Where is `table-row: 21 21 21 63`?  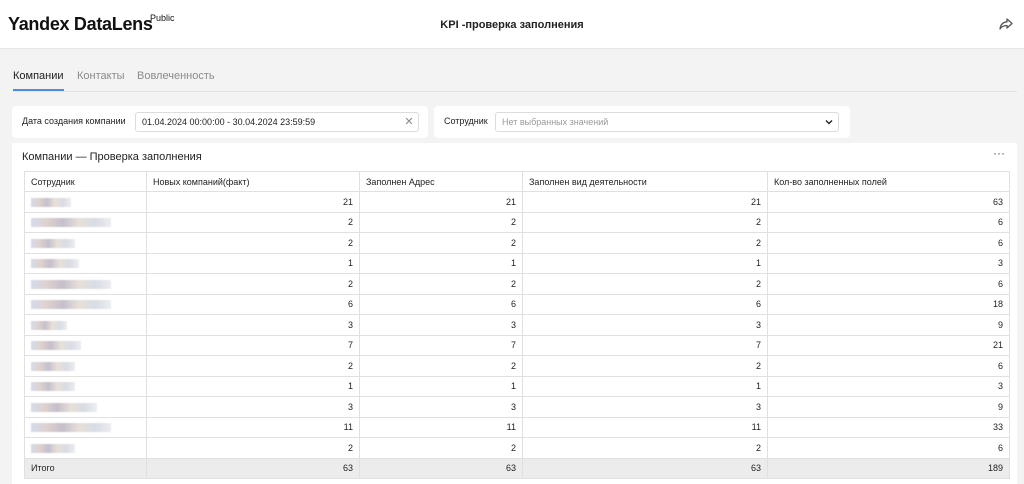 table-row: 21 21 21 63 is located at coordinates (517, 202).